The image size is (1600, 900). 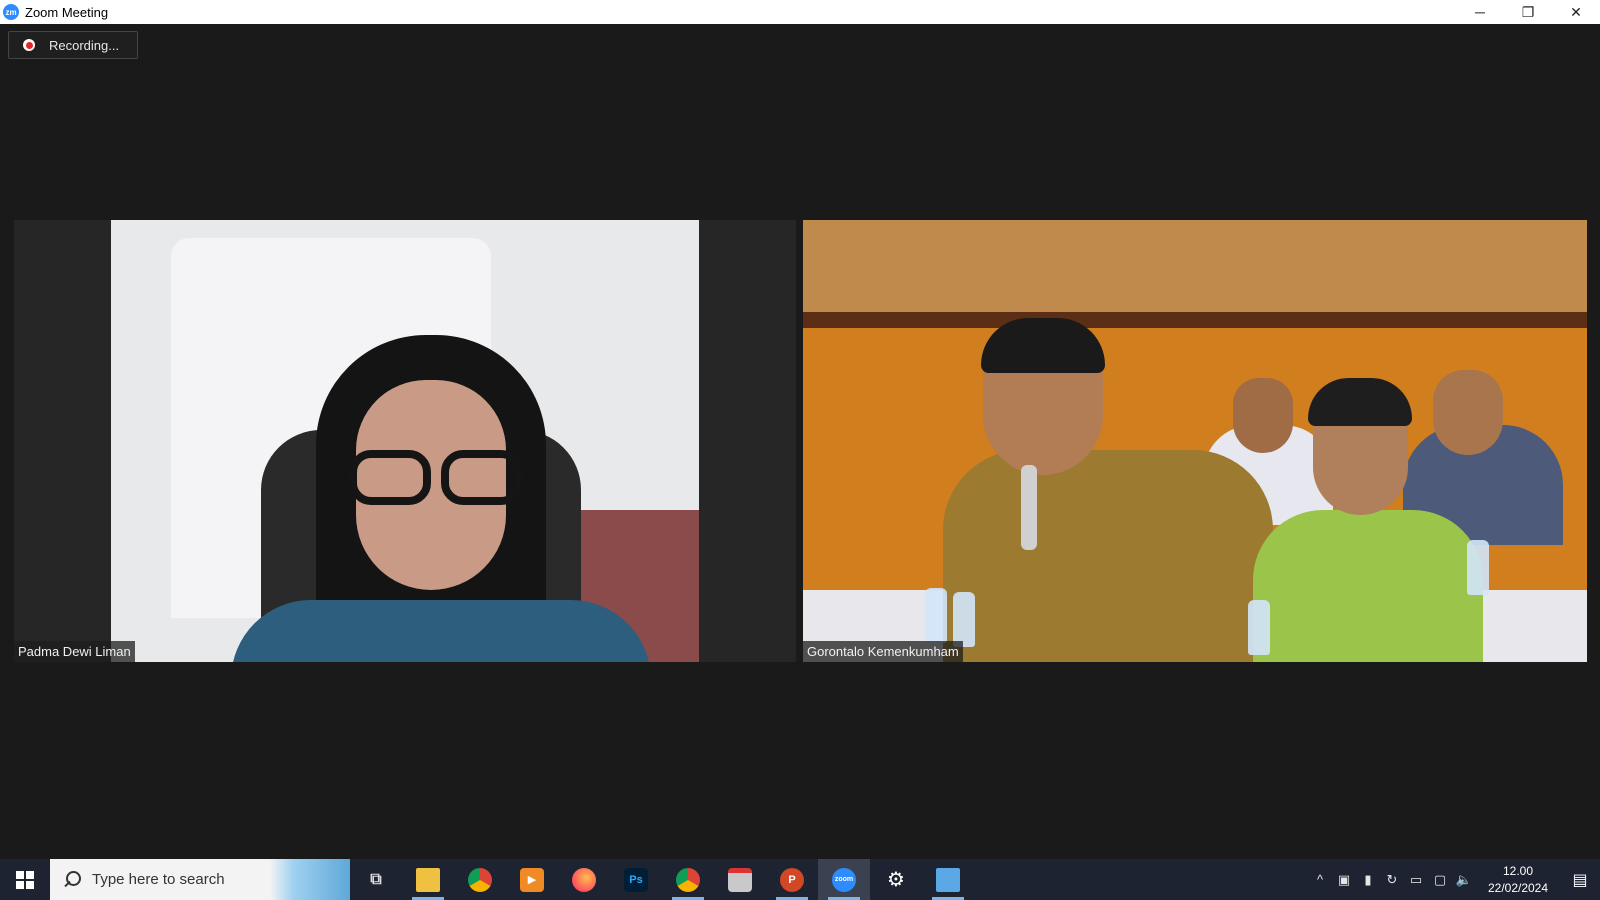 What do you see at coordinates (1464, 879) in the screenshot?
I see `volume-icon: 🔈` at bounding box center [1464, 879].